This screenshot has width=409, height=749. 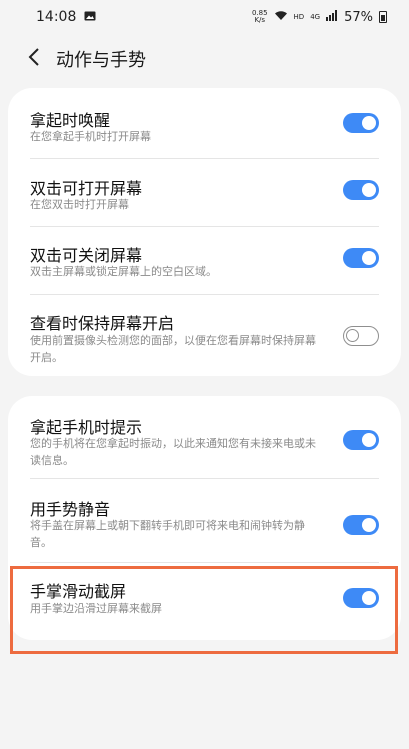 I want to click on setting-desc: 您的手机将在您拿起时振动，以此来通知您有未接来电或未读信息。, so click(x=173, y=452).